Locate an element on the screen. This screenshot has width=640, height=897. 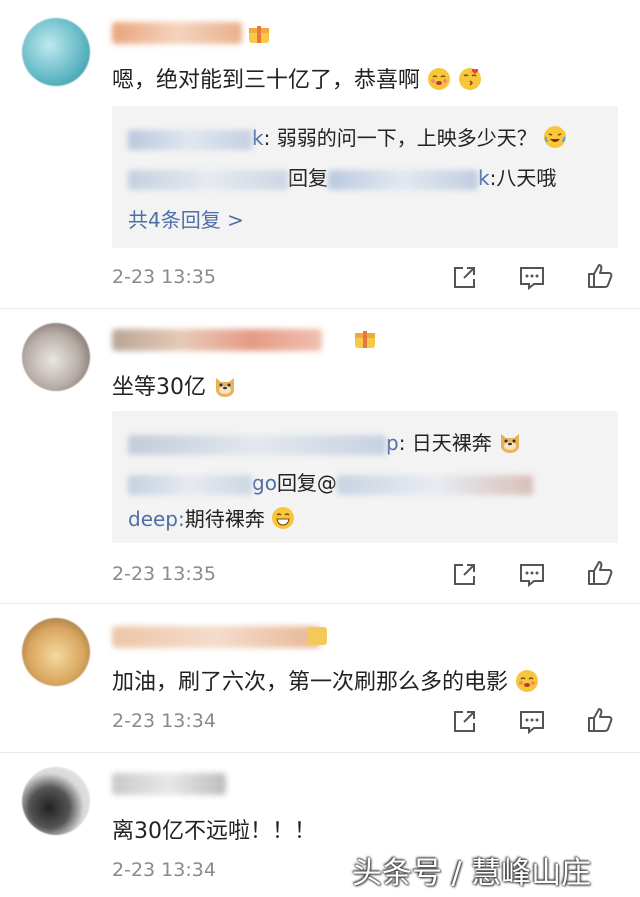
reply-line: k: 弱弱的问一下，上映多少天？ is located at coordinates (347, 136).